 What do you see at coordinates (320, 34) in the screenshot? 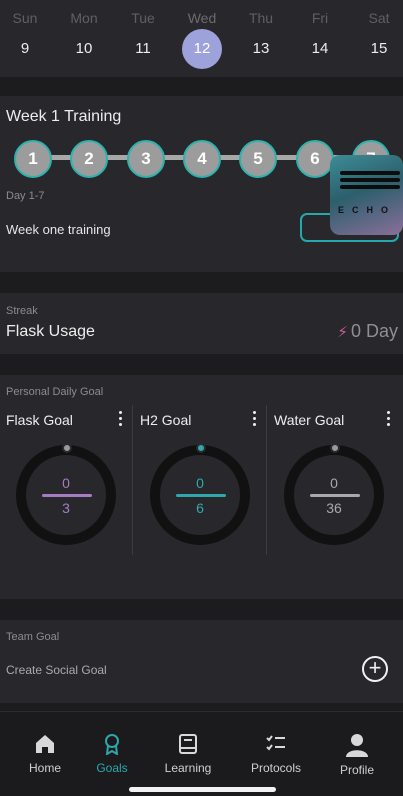
I see `day-fri: Fri 14` at bounding box center [320, 34].